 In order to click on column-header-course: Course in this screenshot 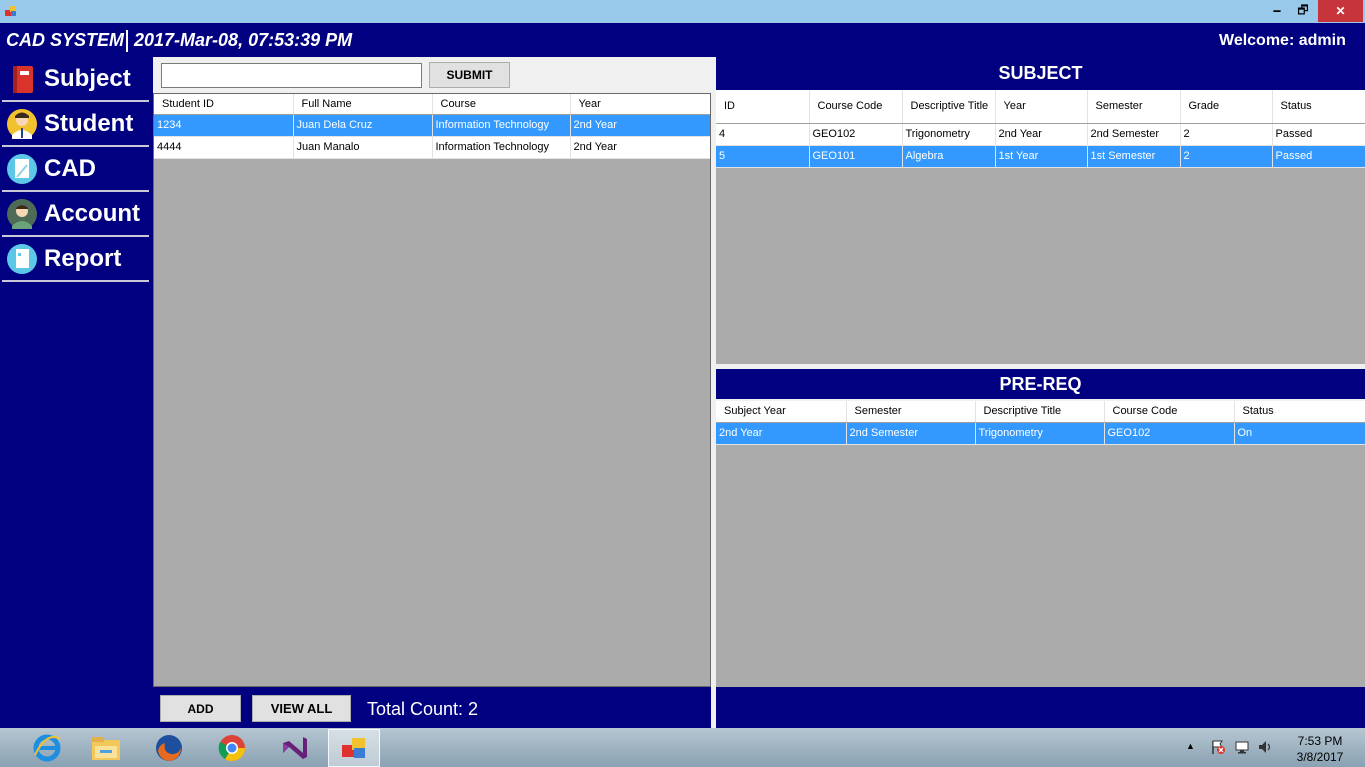, I will do `click(501, 104)`.